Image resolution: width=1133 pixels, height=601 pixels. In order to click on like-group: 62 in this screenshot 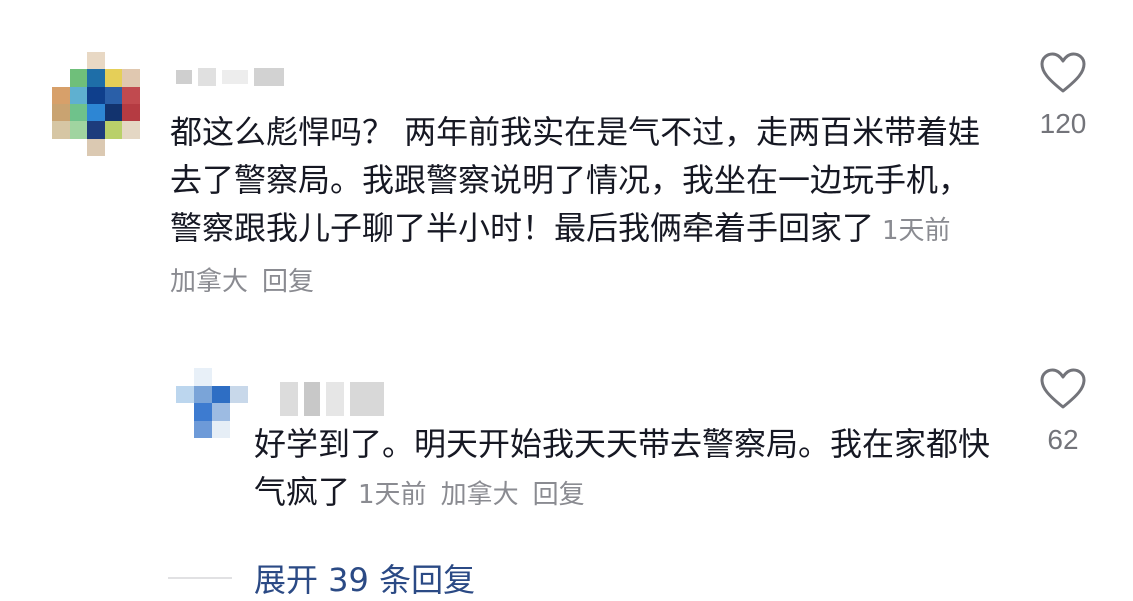, I will do `click(1063, 412)`.